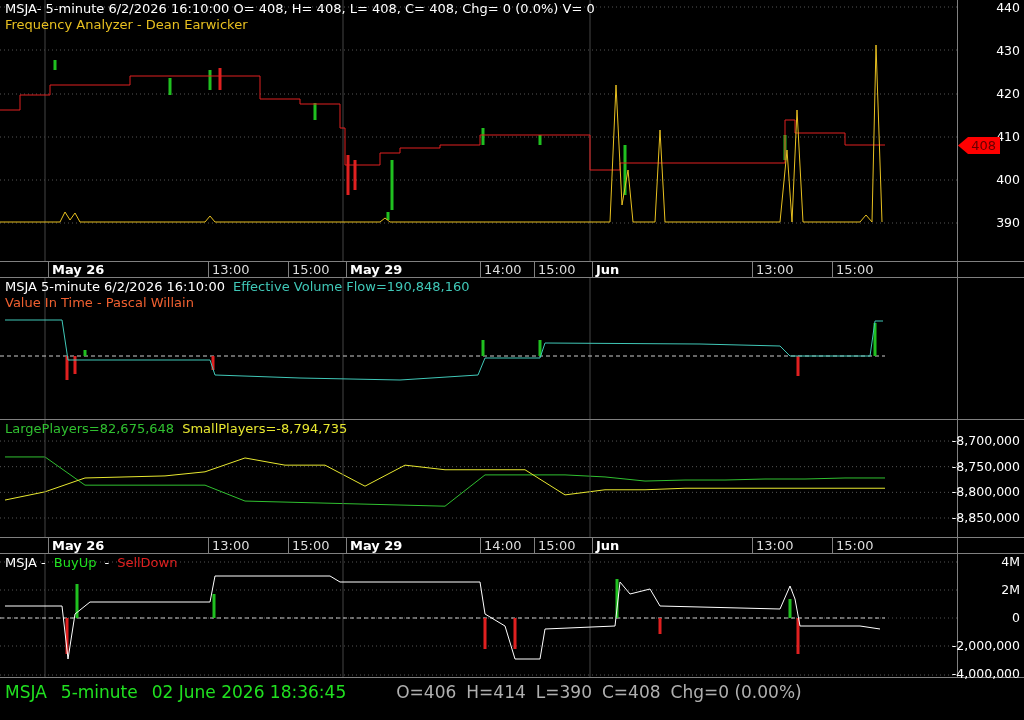 This screenshot has height=720, width=1024. What do you see at coordinates (985, 466) in the screenshot?
I see `axis-label: -8,750,000` at bounding box center [985, 466].